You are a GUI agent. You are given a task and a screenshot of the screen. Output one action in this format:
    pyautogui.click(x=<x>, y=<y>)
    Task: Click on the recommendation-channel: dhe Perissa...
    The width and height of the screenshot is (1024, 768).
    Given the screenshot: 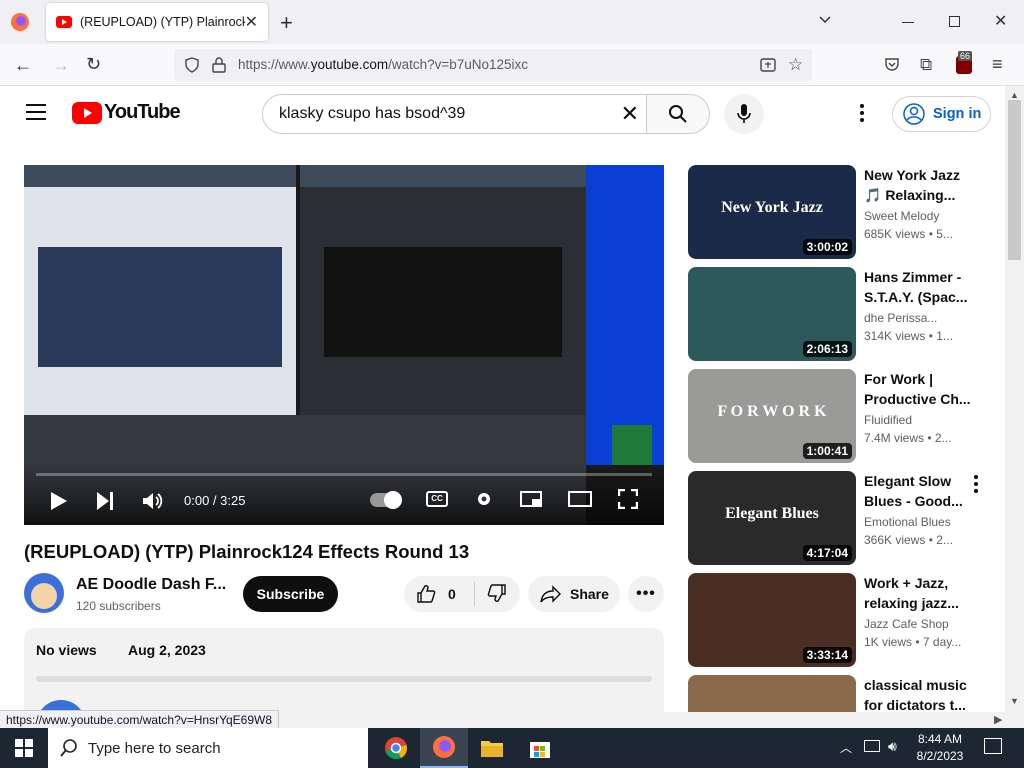 What is the action you would take?
    pyautogui.click(x=920, y=318)
    